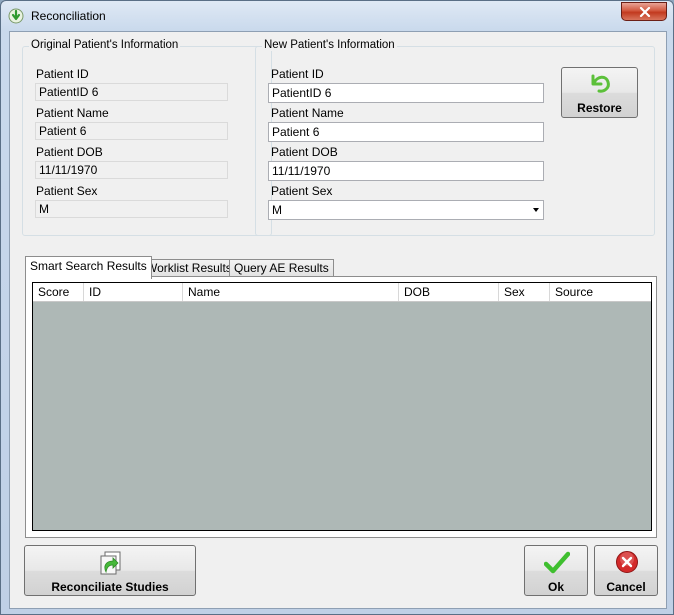  Describe the element at coordinates (131, 92) in the screenshot. I see `original-patient-id-field: PatientID 6` at that location.